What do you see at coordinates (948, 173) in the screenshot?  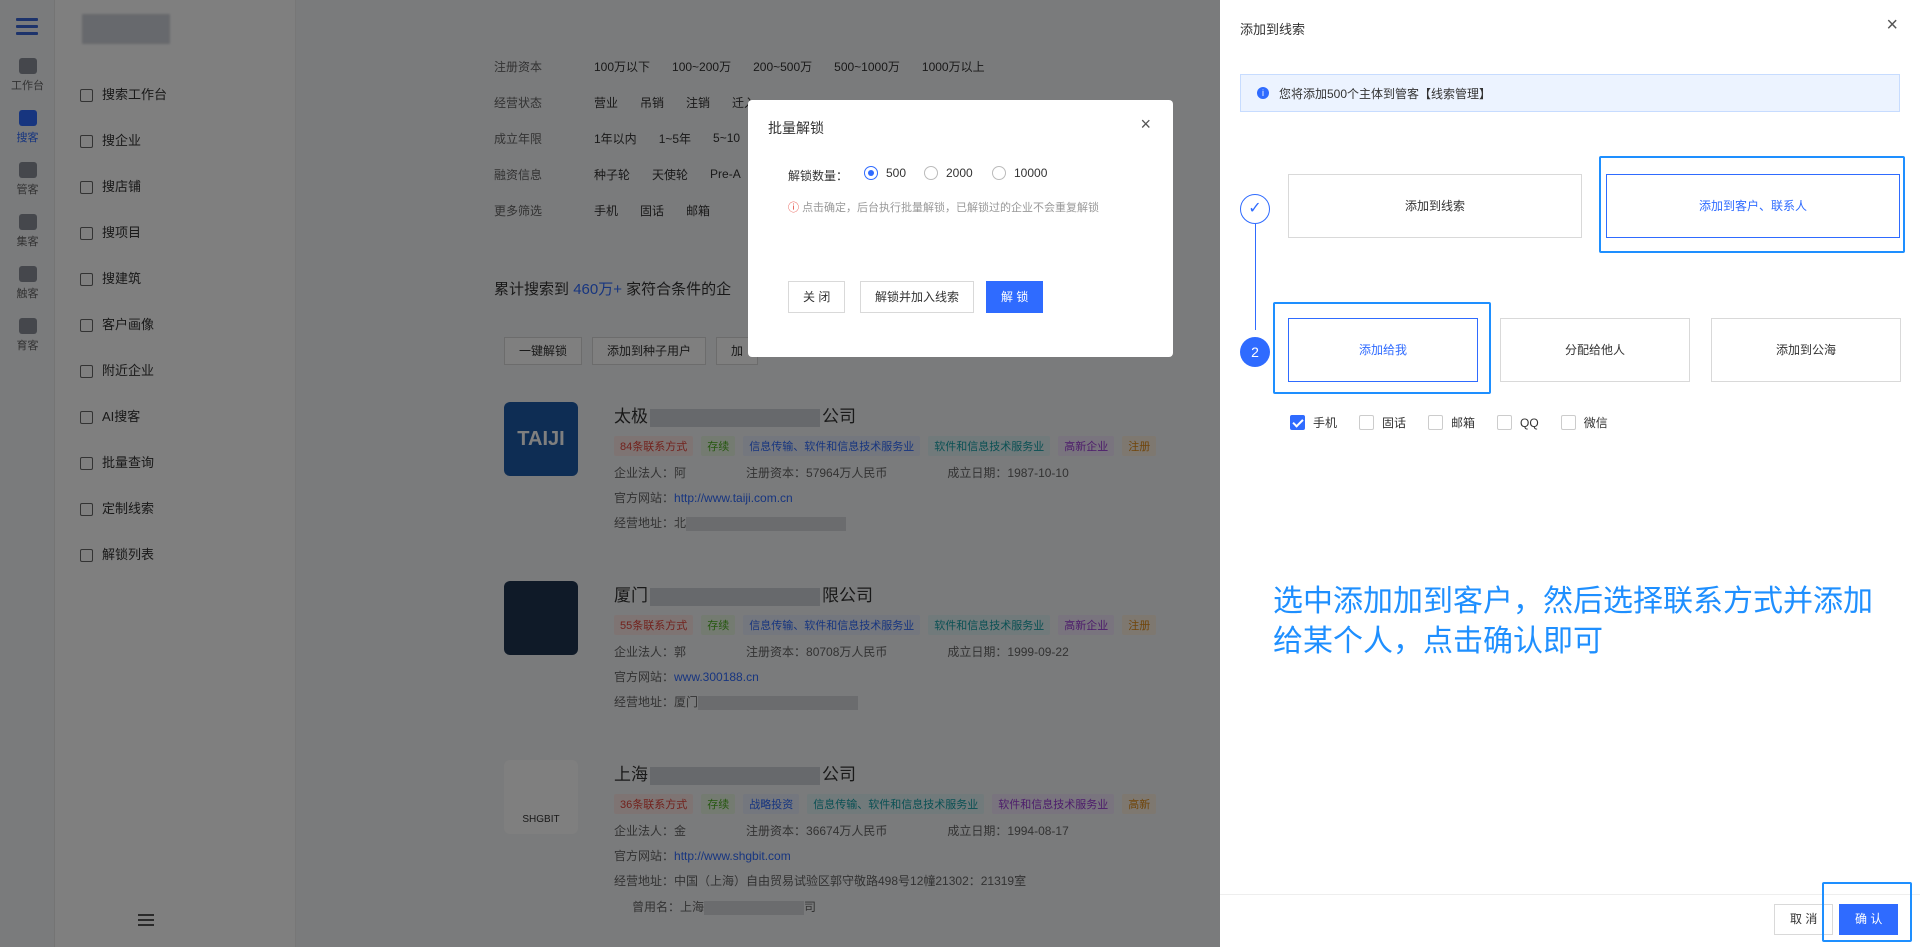 I see `qty-radio-2000: 2000` at bounding box center [948, 173].